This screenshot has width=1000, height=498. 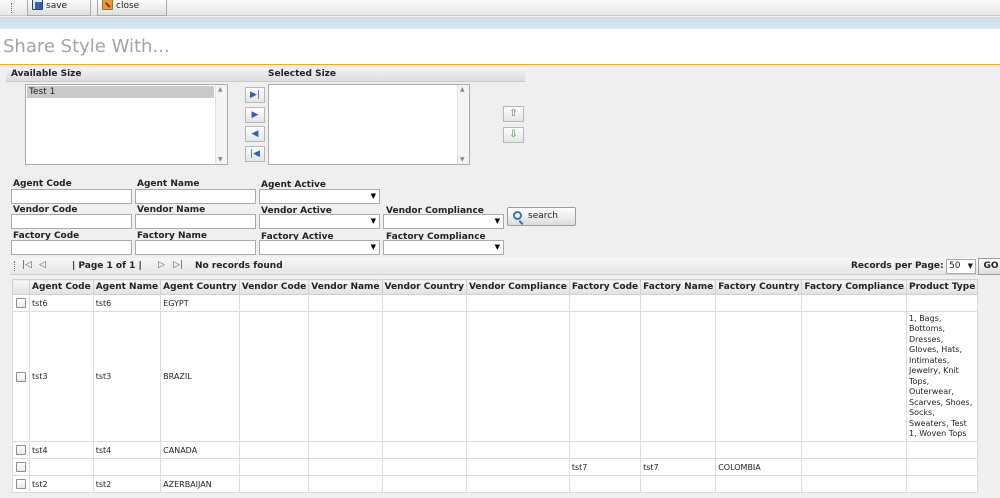 I want to click on move-down-button: ⇩, so click(x=513, y=135).